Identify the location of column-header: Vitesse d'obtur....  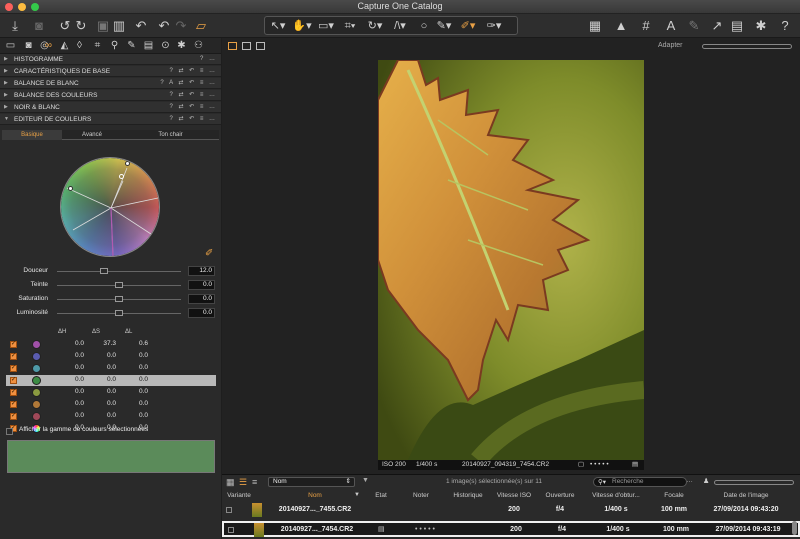
(616, 496).